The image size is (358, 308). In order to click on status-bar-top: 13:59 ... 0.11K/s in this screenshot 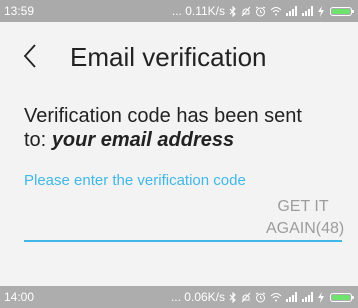, I will do `click(179, 11)`.